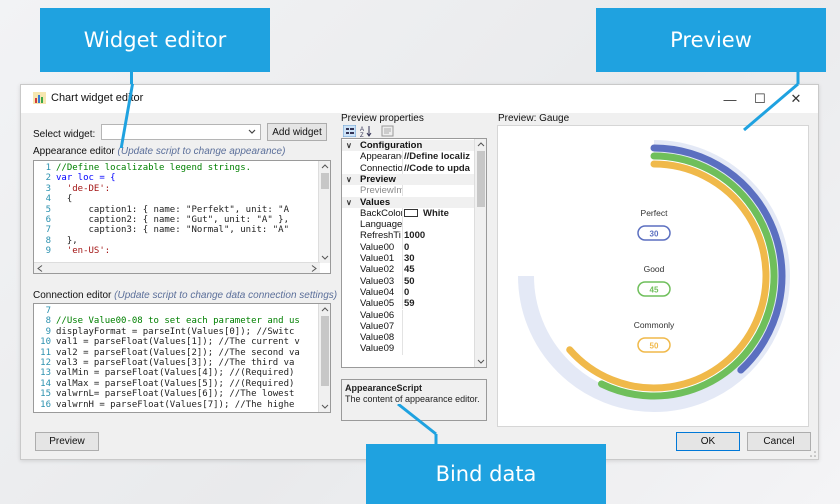 This screenshot has width=840, height=504. Describe the element at coordinates (39, 98) in the screenshot. I see `chart-app-icon` at that location.